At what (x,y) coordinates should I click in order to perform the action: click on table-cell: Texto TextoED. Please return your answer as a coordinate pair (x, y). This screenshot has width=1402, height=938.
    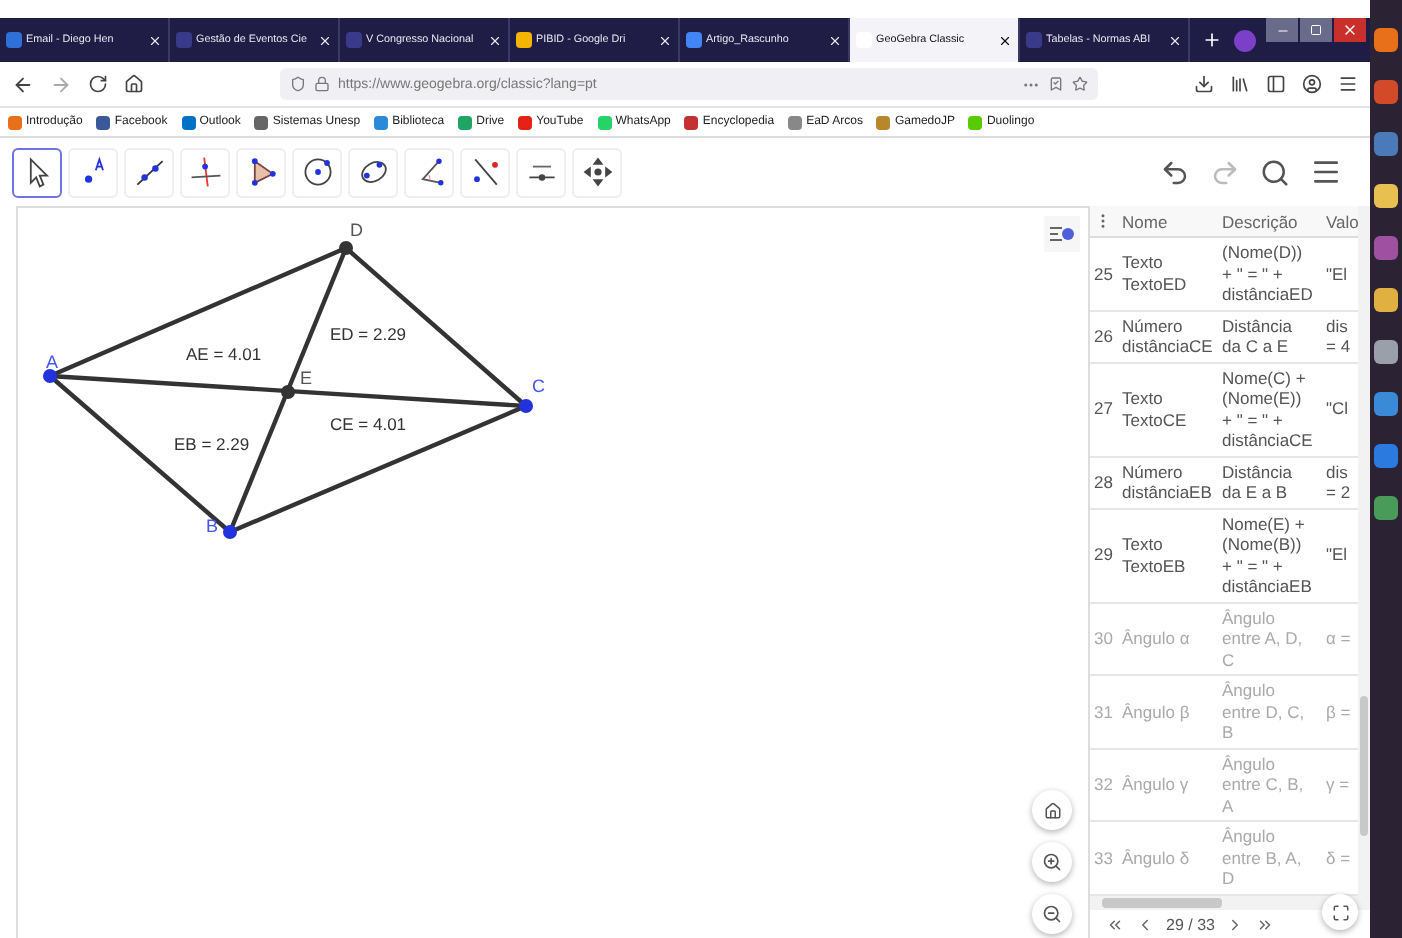
    Looking at the image, I should click on (1168, 274).